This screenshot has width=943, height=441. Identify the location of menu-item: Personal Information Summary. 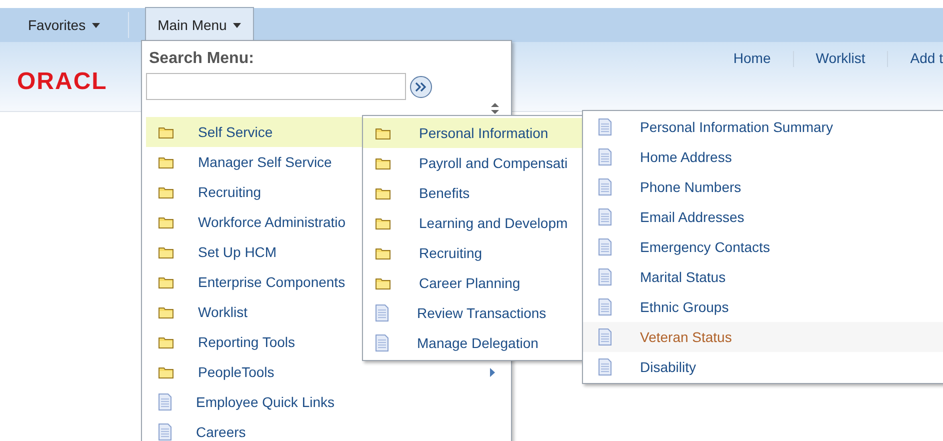
(763, 127).